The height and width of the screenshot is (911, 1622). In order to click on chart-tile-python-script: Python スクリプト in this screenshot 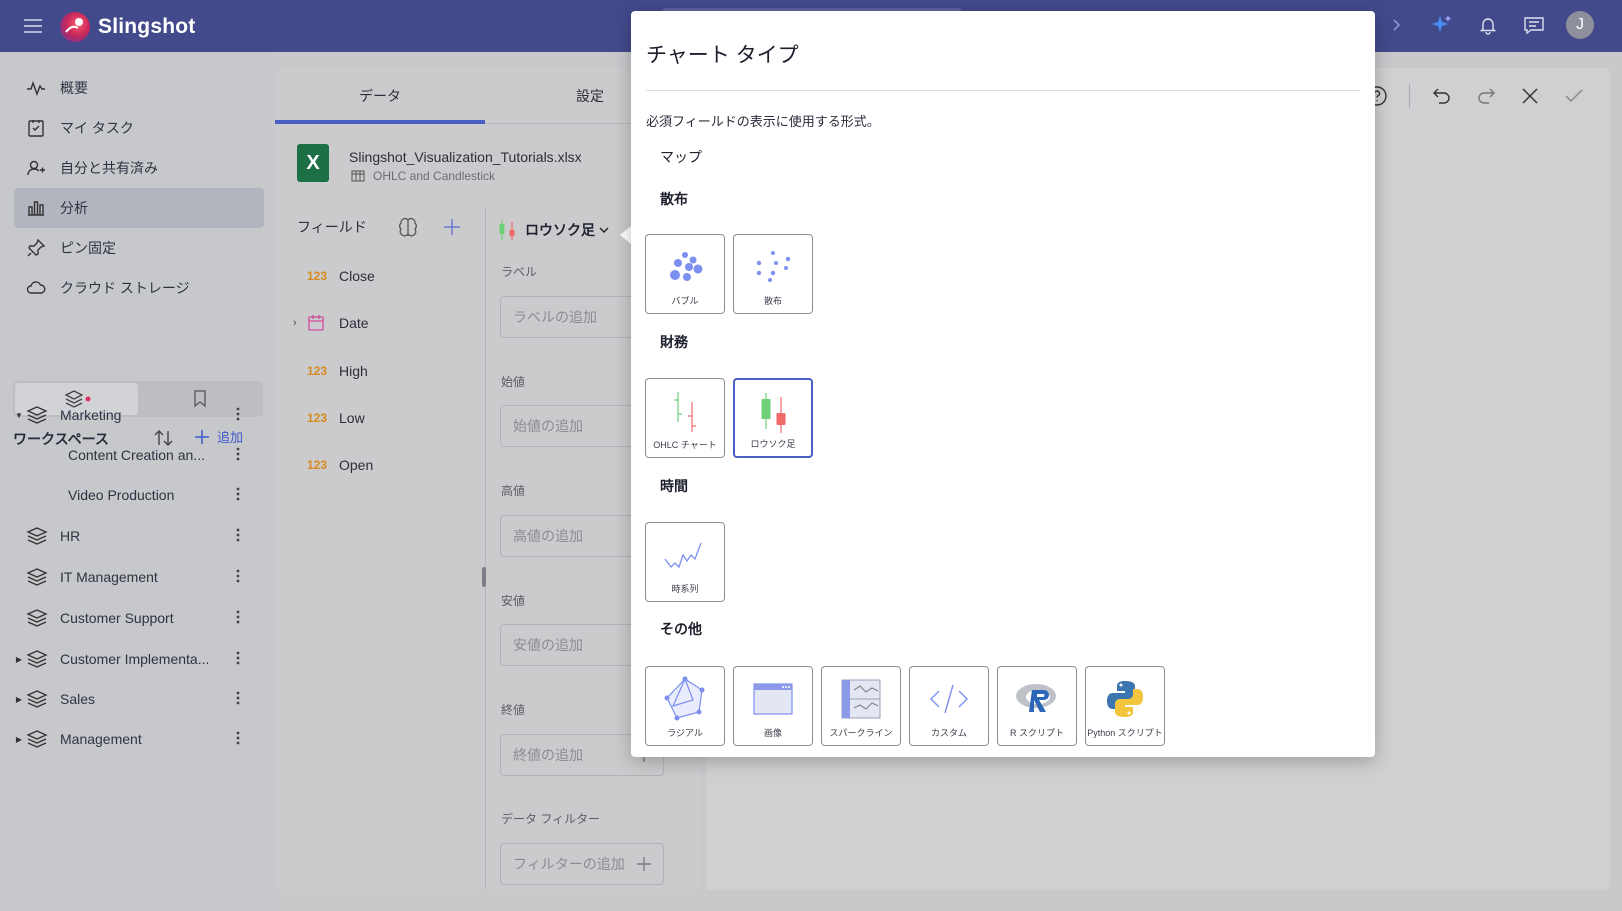, I will do `click(1125, 706)`.